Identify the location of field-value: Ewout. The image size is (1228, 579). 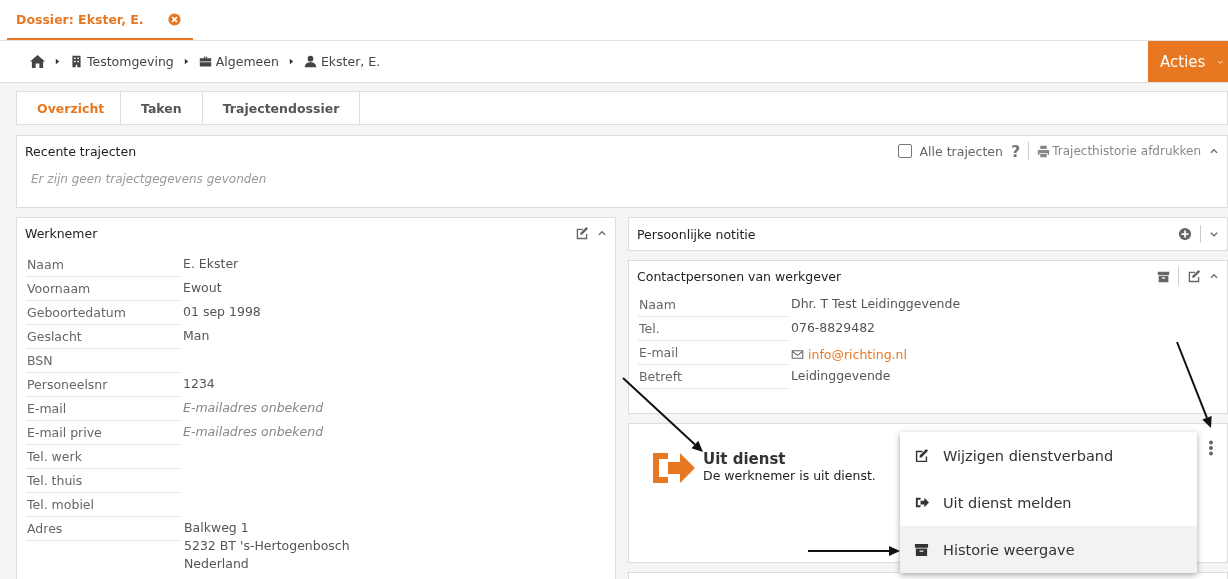
(202, 288).